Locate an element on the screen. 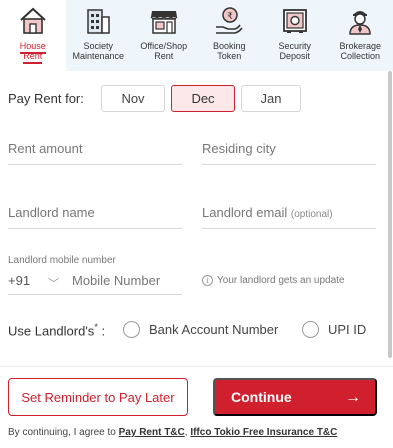 The width and height of the screenshot is (393, 448). tab-house-rent-label: House Rent is located at coordinates (32, 52).